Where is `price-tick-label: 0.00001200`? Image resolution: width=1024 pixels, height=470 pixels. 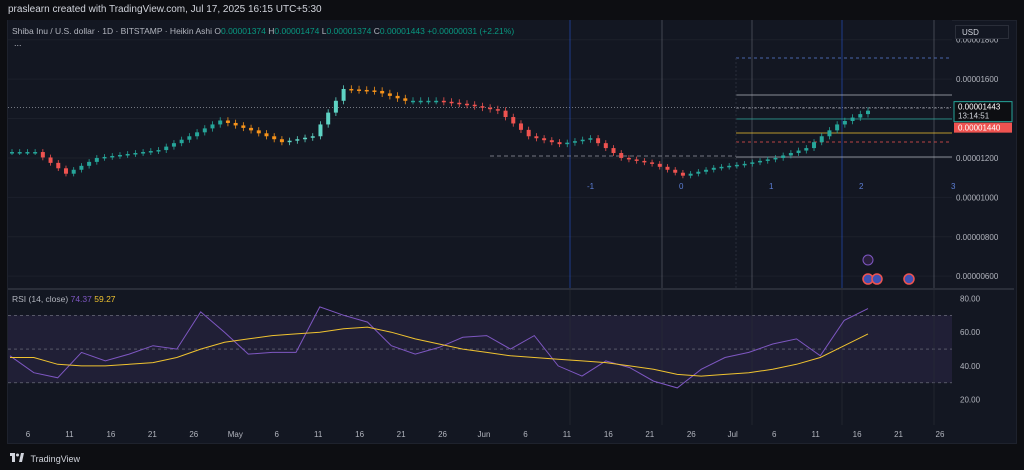 price-tick-label: 0.00001200 is located at coordinates (977, 158).